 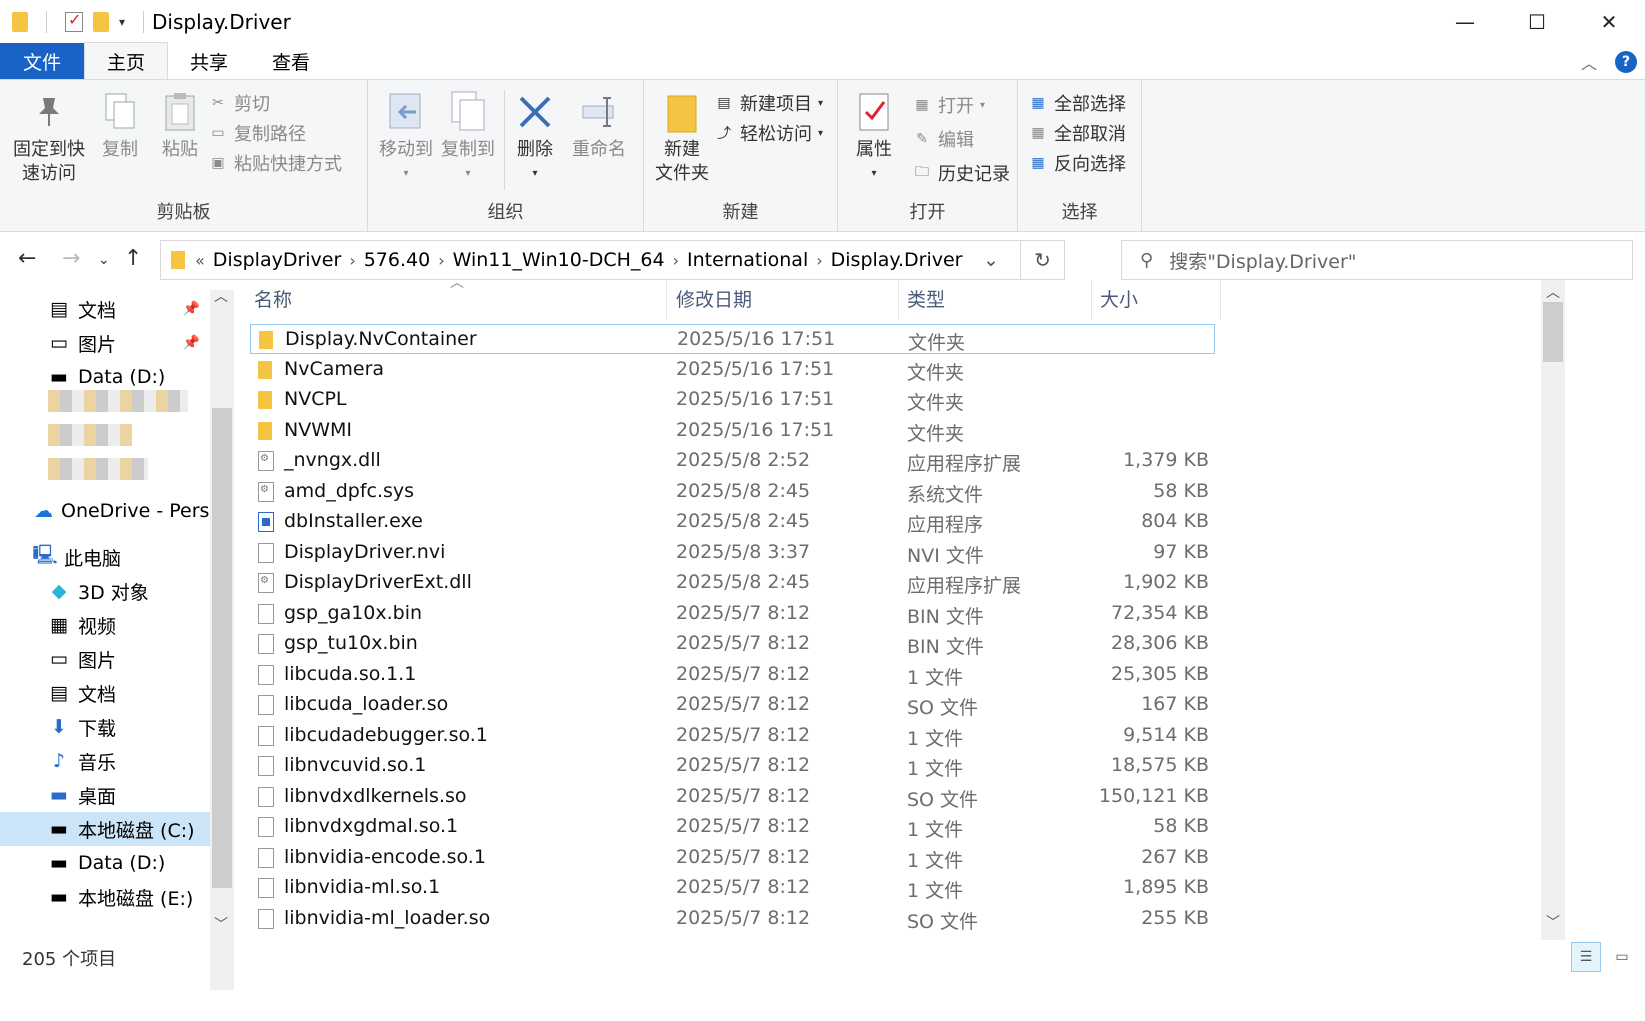 What do you see at coordinates (768, 133) in the screenshot?
I see `easy-access-button: ⤴ 轻松访问 ▾` at bounding box center [768, 133].